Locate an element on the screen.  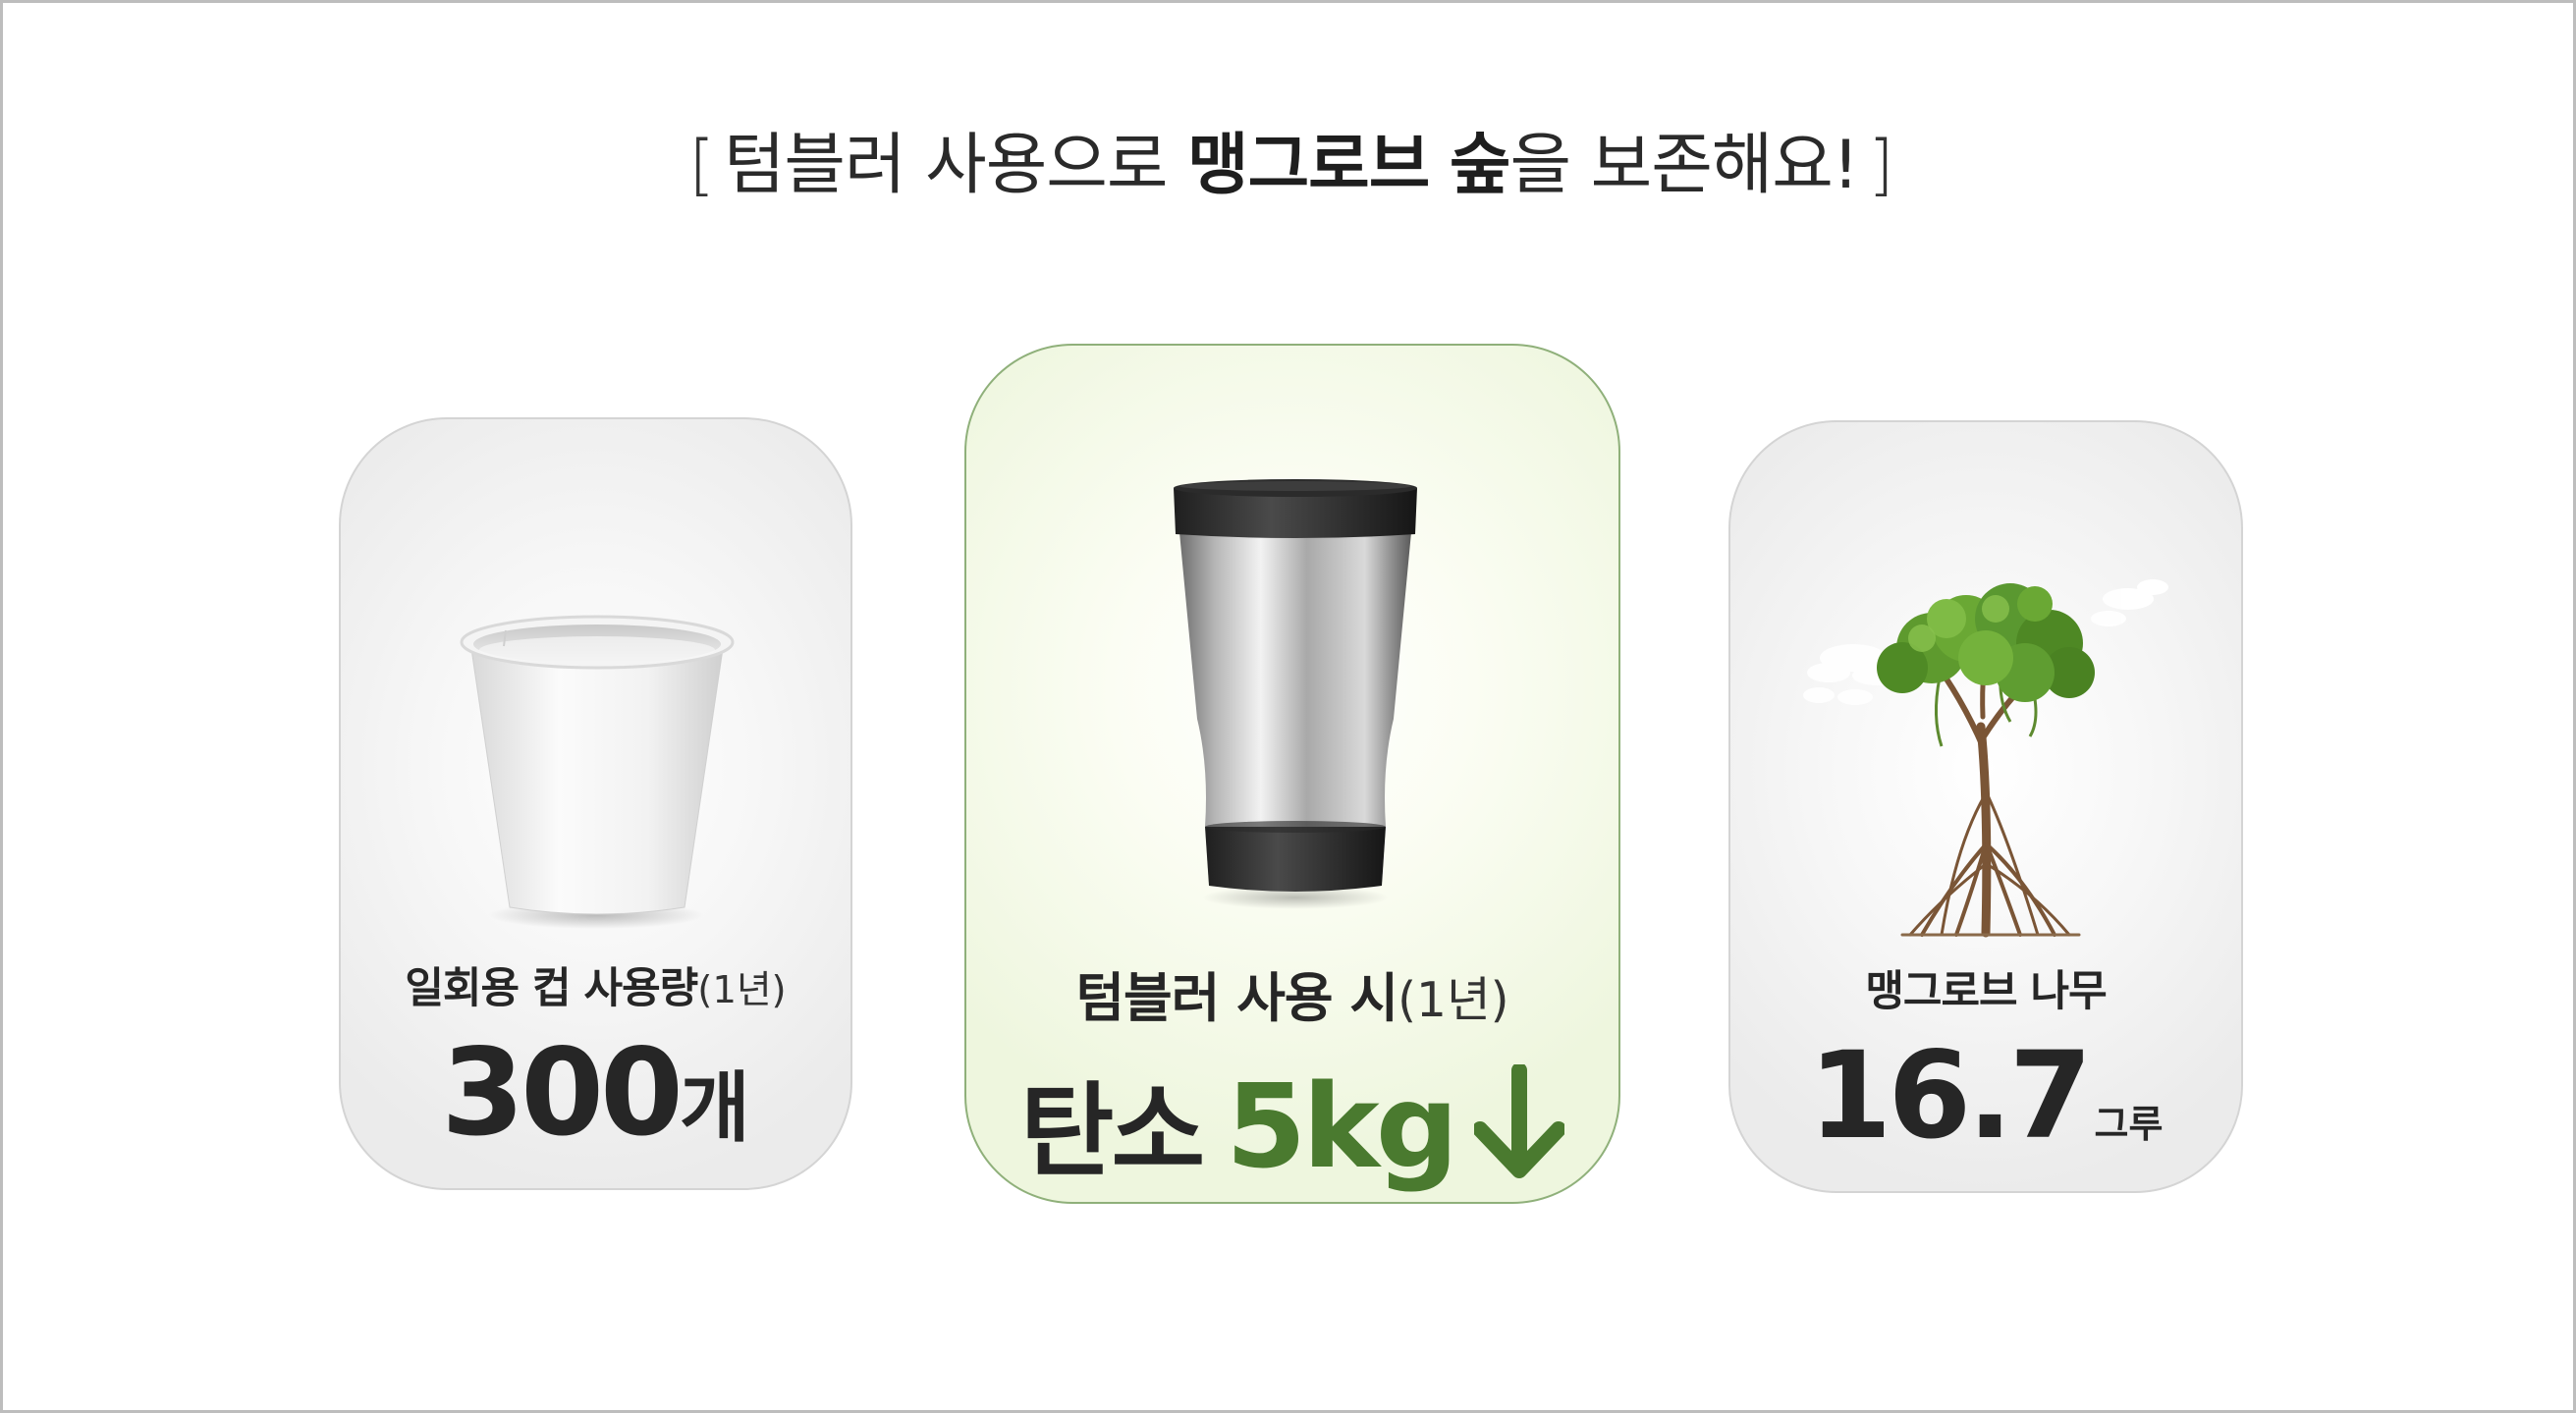
carbon-label: 탄소 is located at coordinates (1112, 1131).